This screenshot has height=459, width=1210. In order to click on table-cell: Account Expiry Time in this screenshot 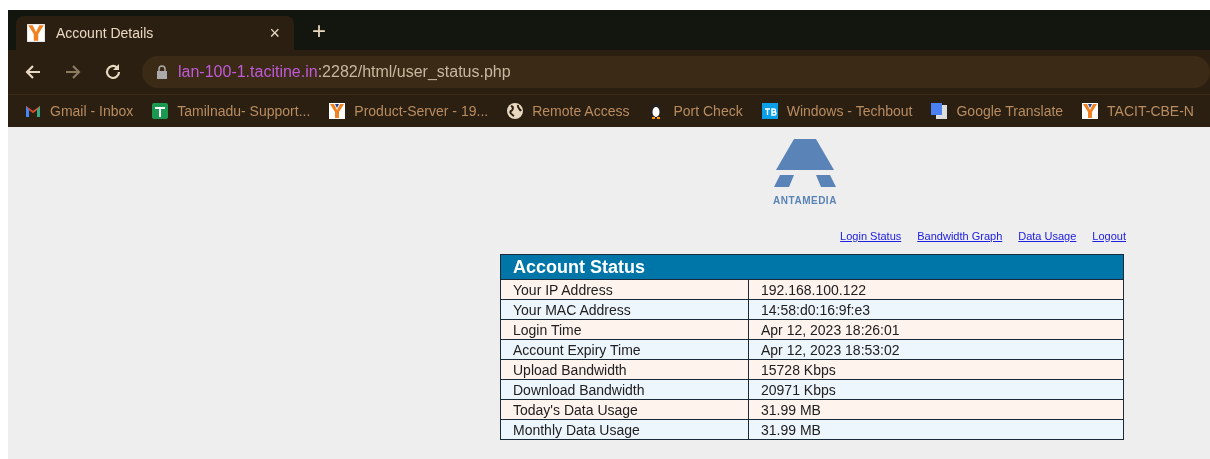, I will do `click(624, 349)`.